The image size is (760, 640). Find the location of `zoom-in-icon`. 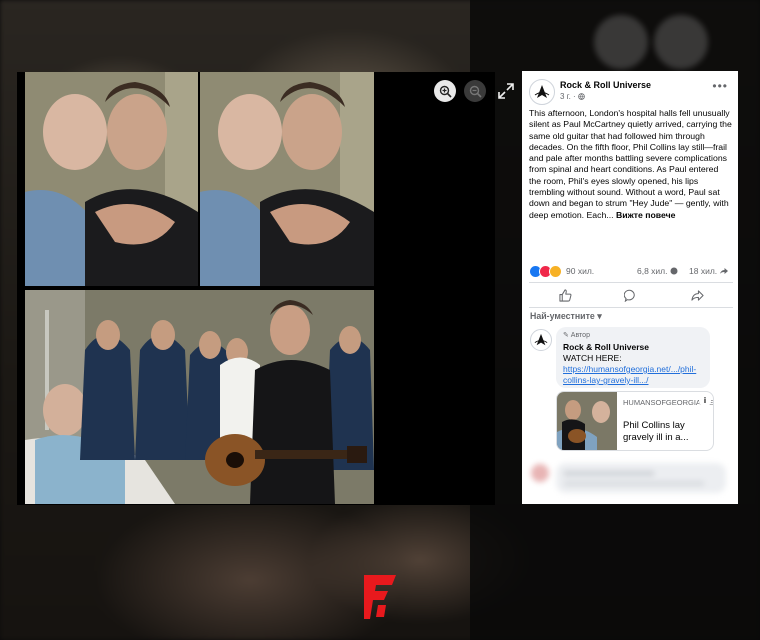

zoom-in-icon is located at coordinates (445, 91).